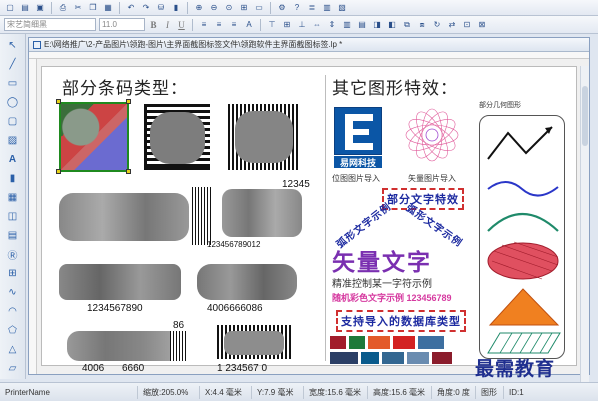 The height and width of the screenshot is (401, 598). What do you see at coordinates (362, 25) in the screenshot?
I see `distribute-v-icon: ▤` at bounding box center [362, 25].